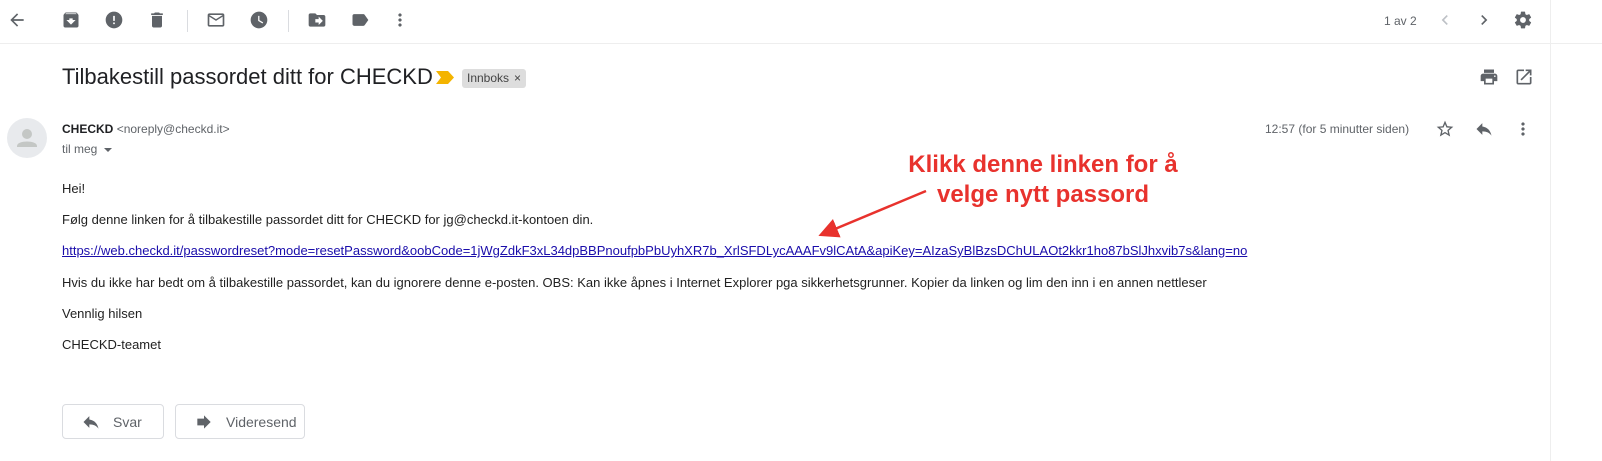  What do you see at coordinates (71, 20) in the screenshot?
I see `archive-icon` at bounding box center [71, 20].